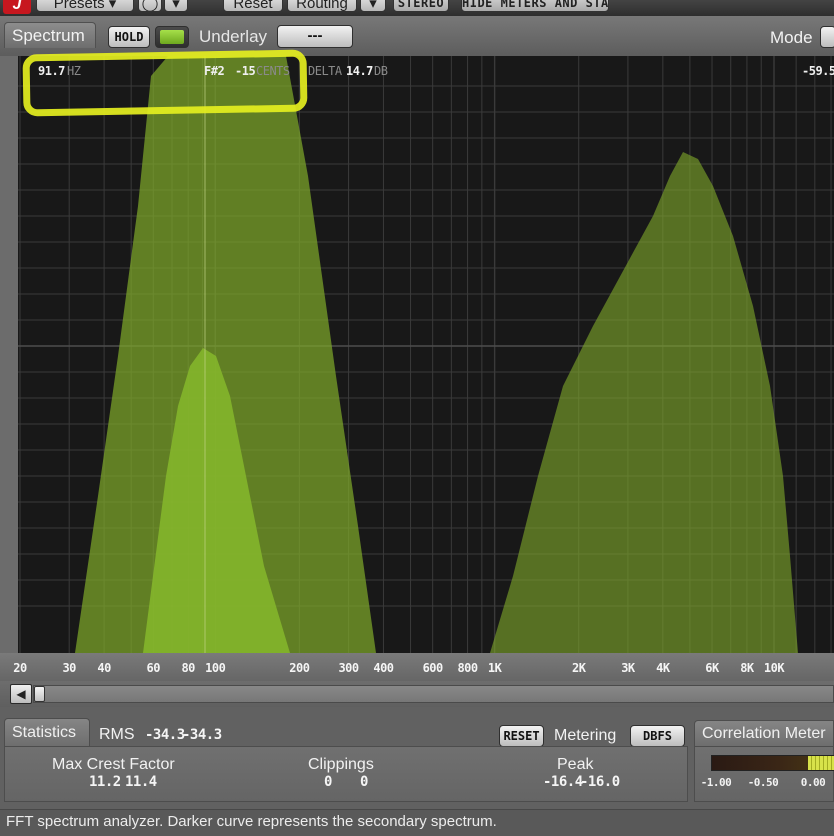 This screenshot has width=834, height=836. I want to click on frequency-tick-label: 6K, so click(712, 668).